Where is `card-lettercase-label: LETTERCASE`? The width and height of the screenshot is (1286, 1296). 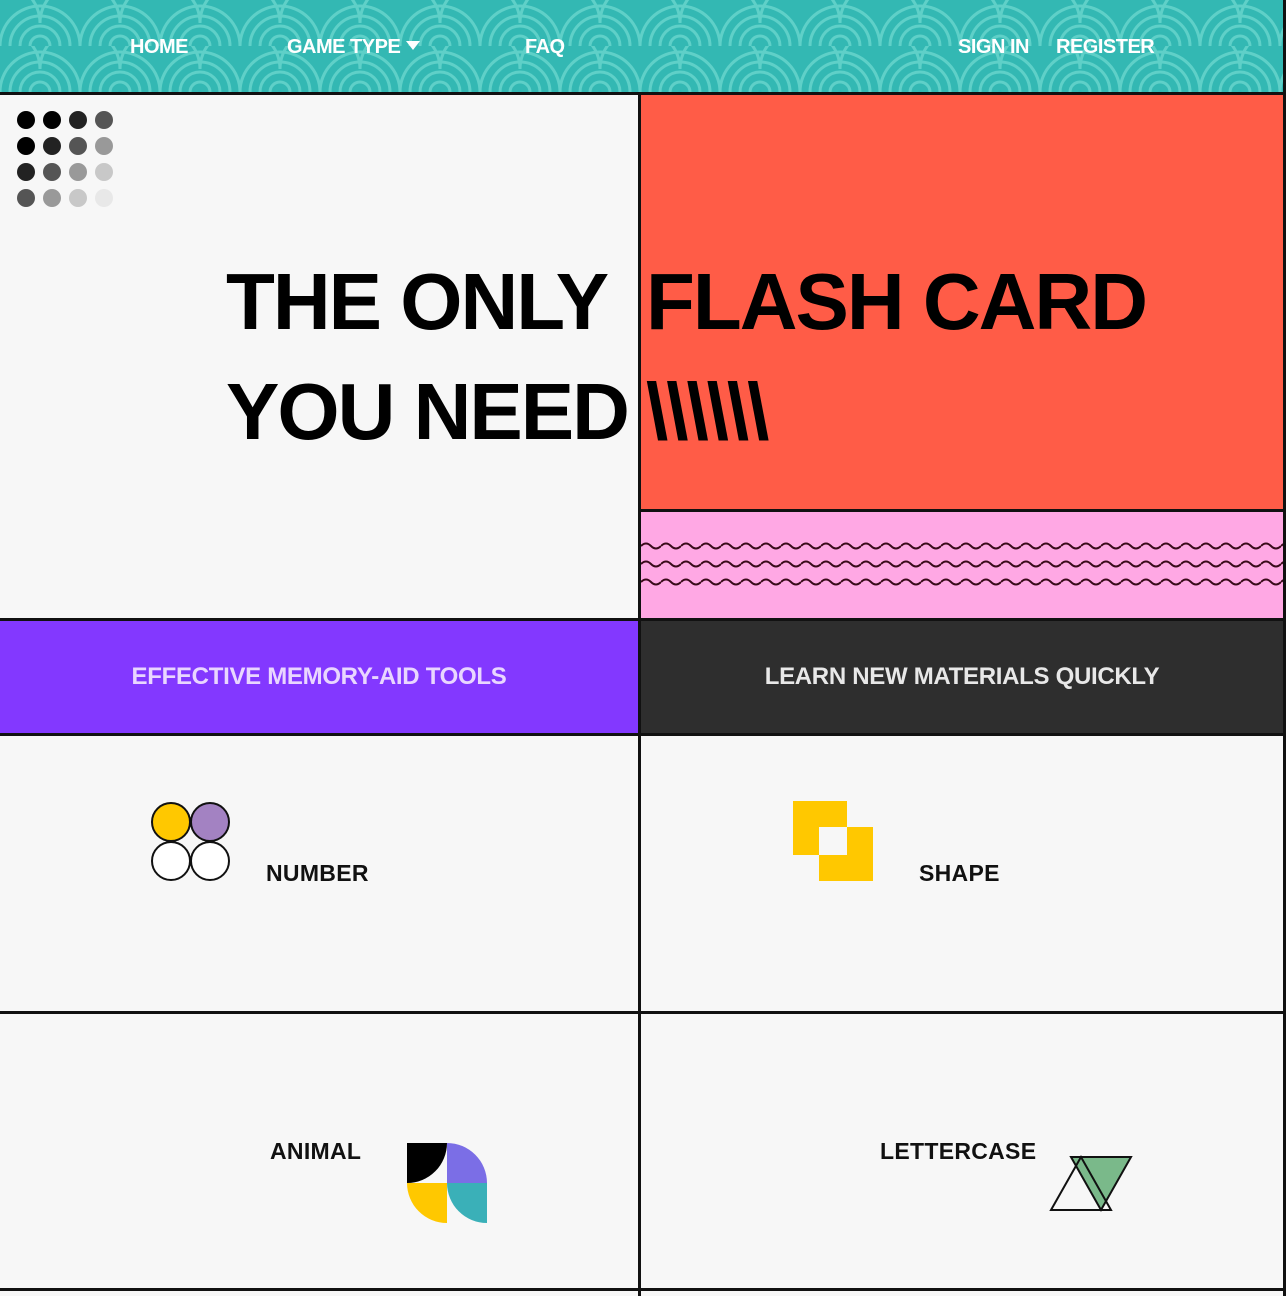 card-lettercase-label: LETTERCASE is located at coordinates (958, 1151).